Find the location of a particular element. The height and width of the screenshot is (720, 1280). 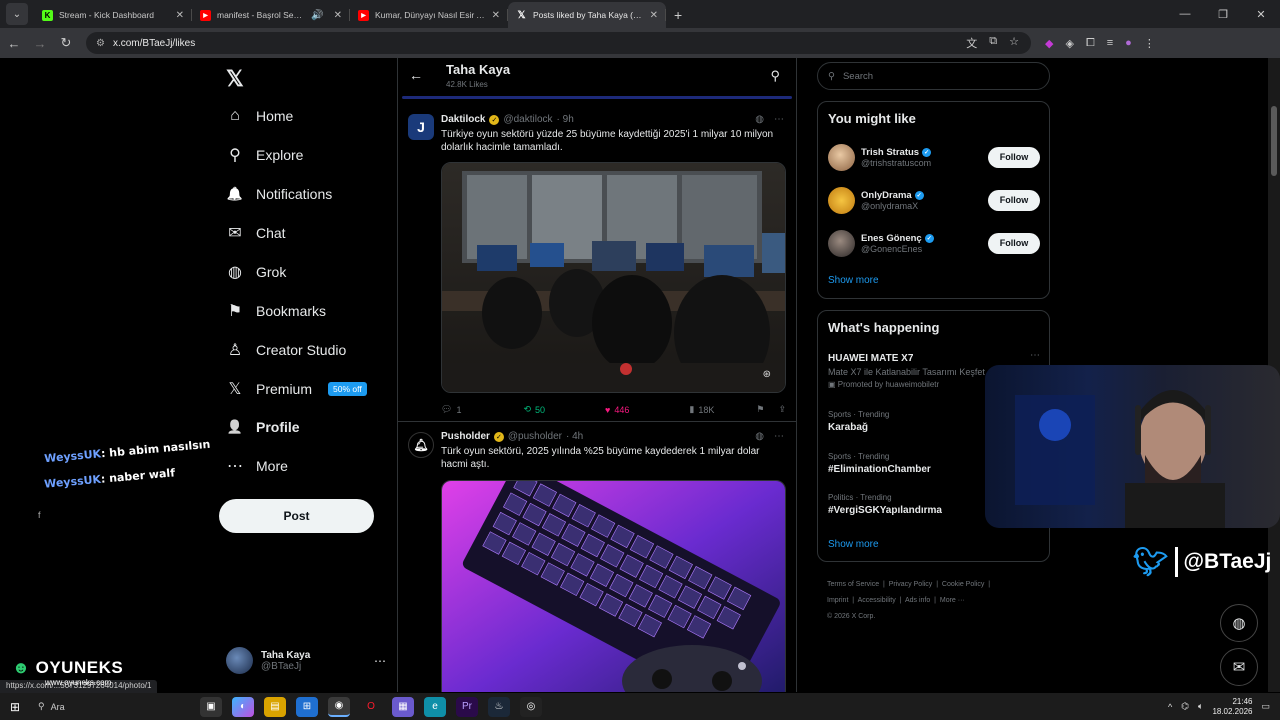

browser-tab-youtube-2: ▶ Kumar, Dünyayı Nasıl Esir Alıyo ✕ is located at coordinates (429, 15).